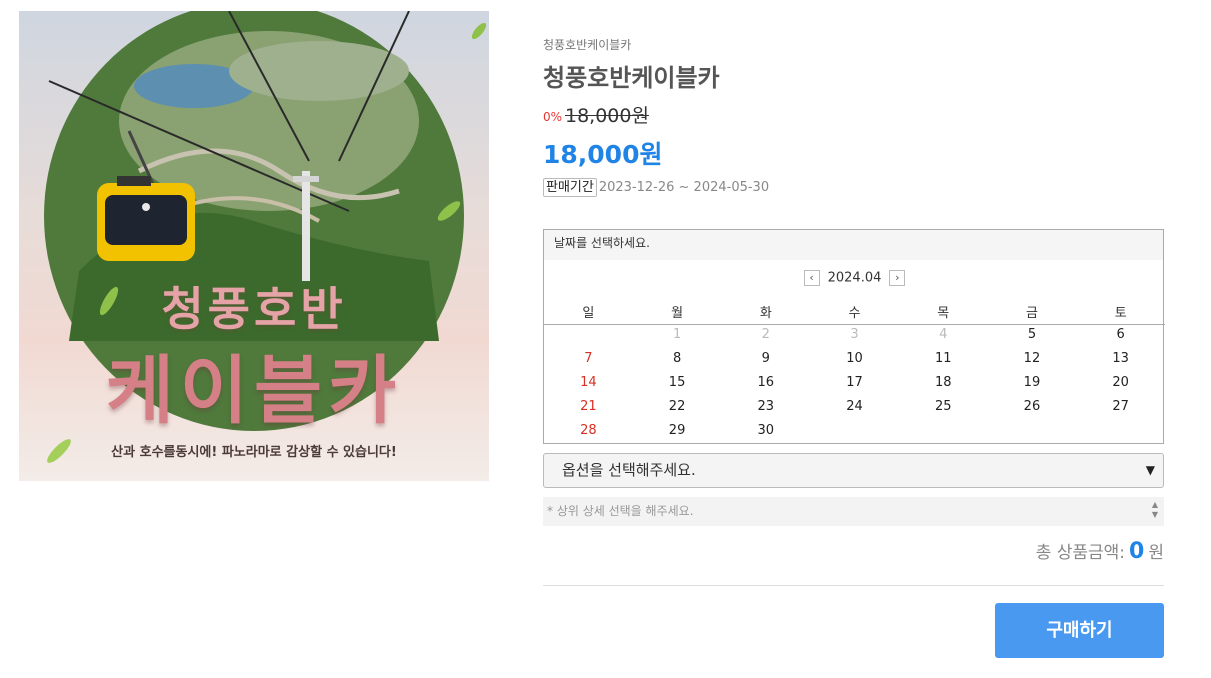 Image resolution: width=1211 pixels, height=678 pixels. Describe the element at coordinates (853, 470) in the screenshot. I see `option-select: 옵션을 선택해주세요. ▼` at that location.